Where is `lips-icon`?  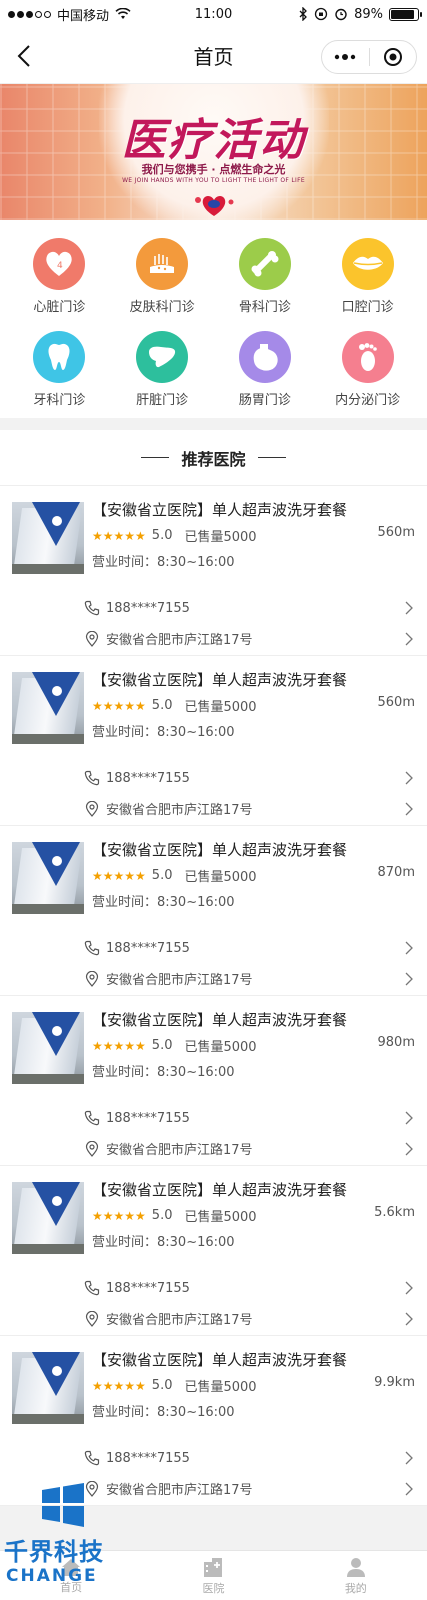 lips-icon is located at coordinates (367, 264).